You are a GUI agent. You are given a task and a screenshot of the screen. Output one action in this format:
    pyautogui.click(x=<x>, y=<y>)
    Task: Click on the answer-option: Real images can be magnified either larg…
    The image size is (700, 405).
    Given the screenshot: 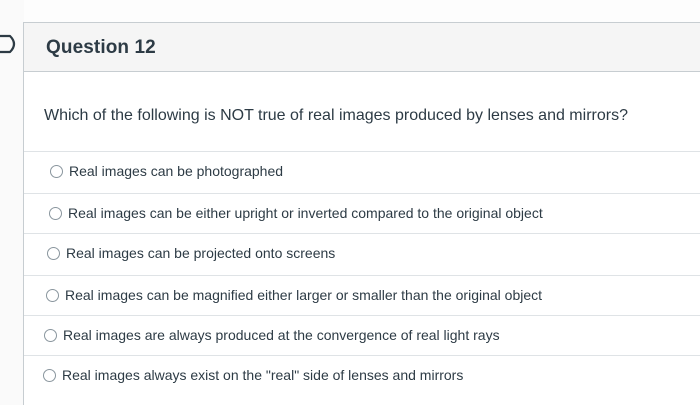 What is the action you would take?
    pyautogui.click(x=362, y=295)
    